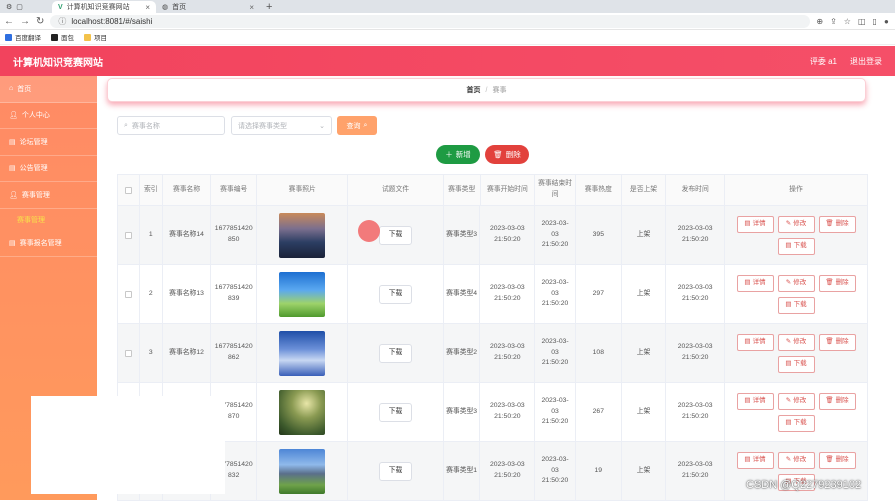 The image size is (895, 501). Describe the element at coordinates (48, 89) in the screenshot. I see `sidebar-item-home: ⌂ 首页` at that location.